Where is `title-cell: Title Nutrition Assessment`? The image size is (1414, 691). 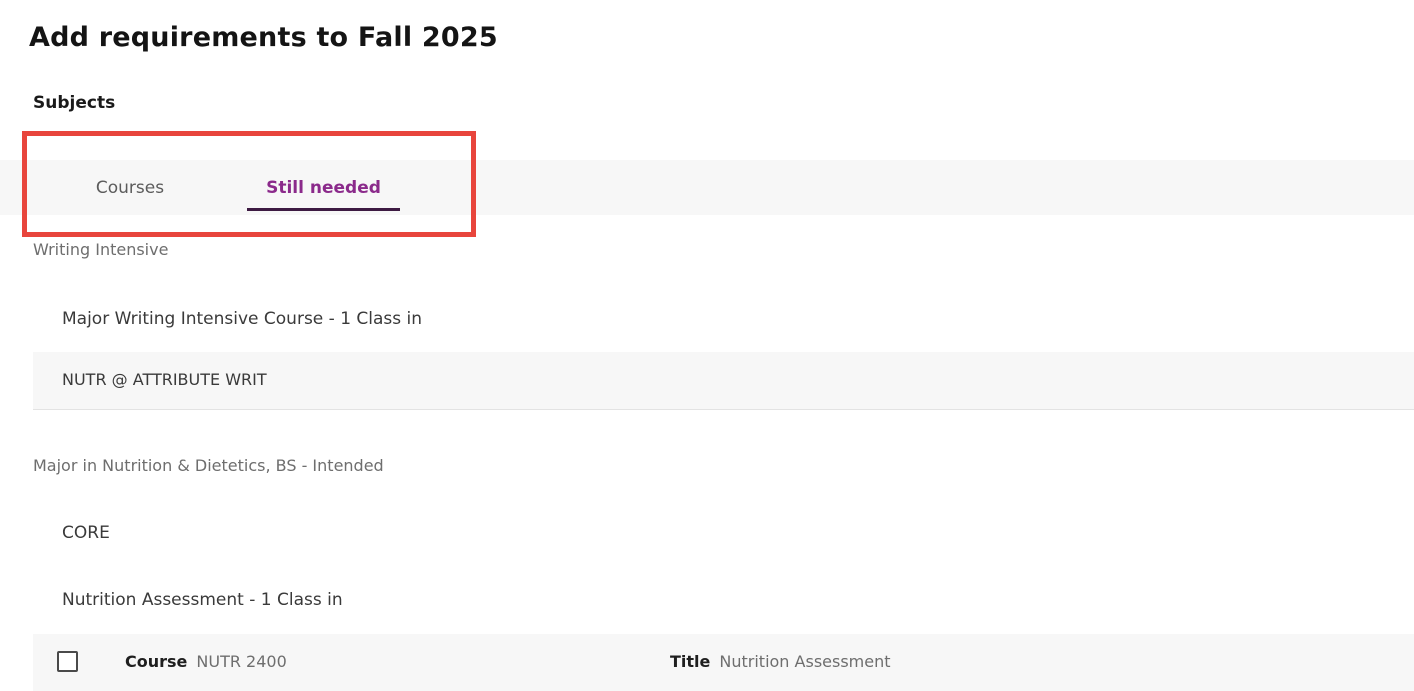 title-cell: Title Nutrition Assessment is located at coordinates (780, 661).